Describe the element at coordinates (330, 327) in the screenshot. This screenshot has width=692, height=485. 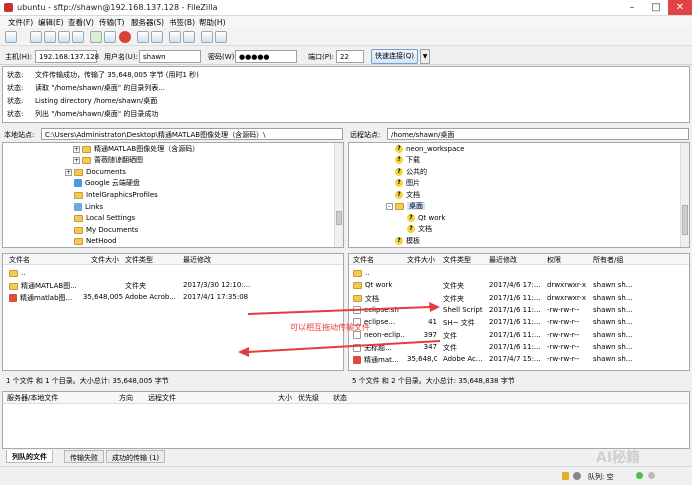
I see `drag-transfer-annotation: 可以相互拖动传输文件` at that location.